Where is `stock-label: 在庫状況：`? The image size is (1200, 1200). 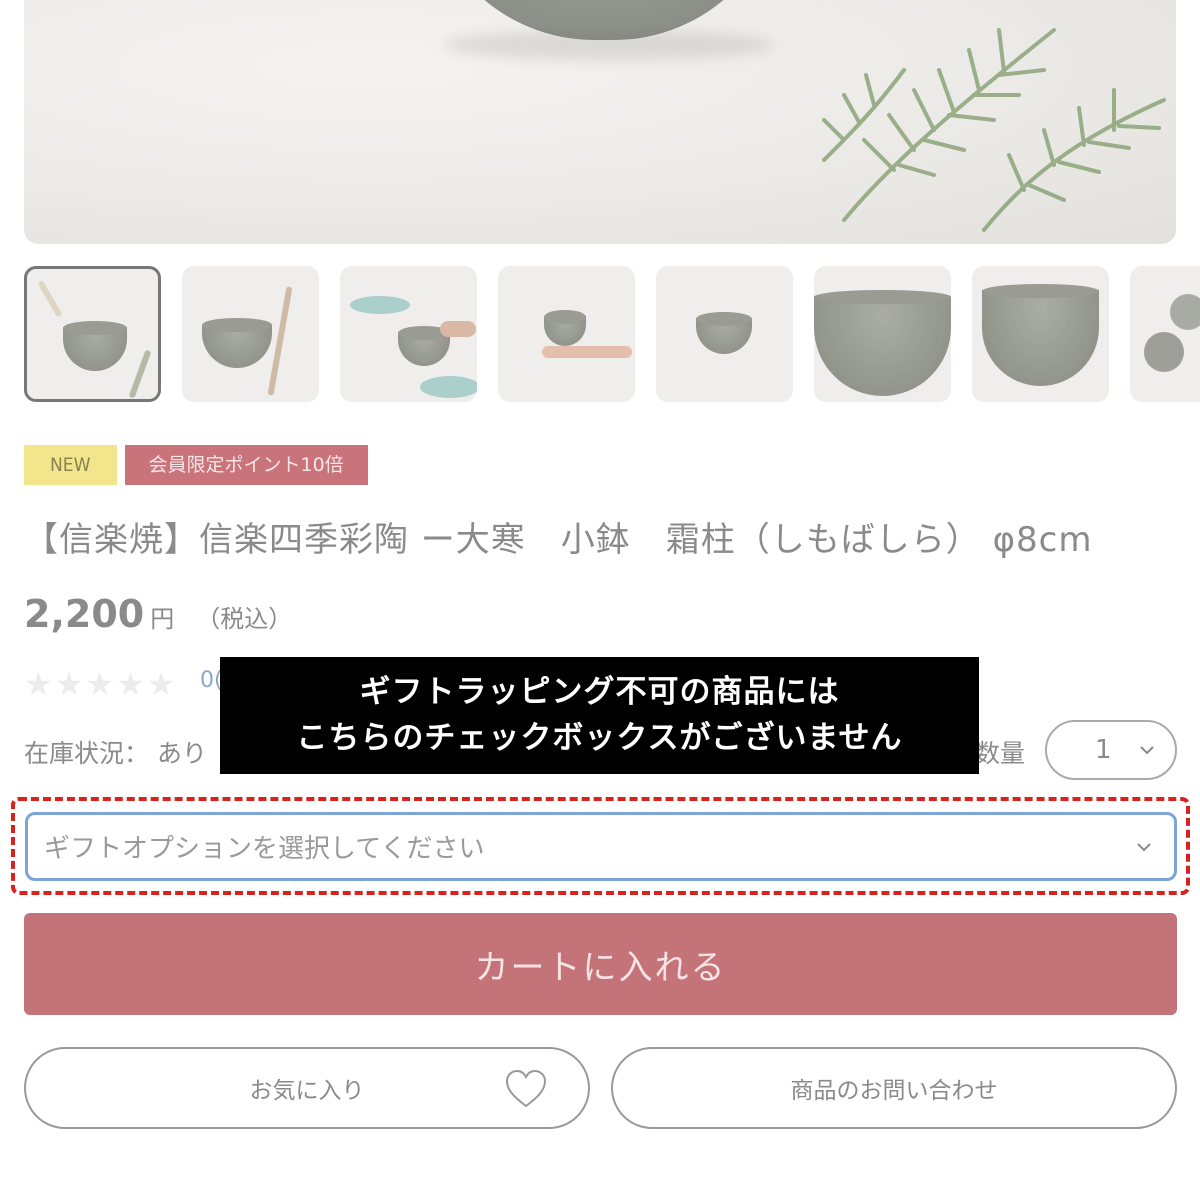 stock-label: 在庫状況： is located at coordinates (87, 753).